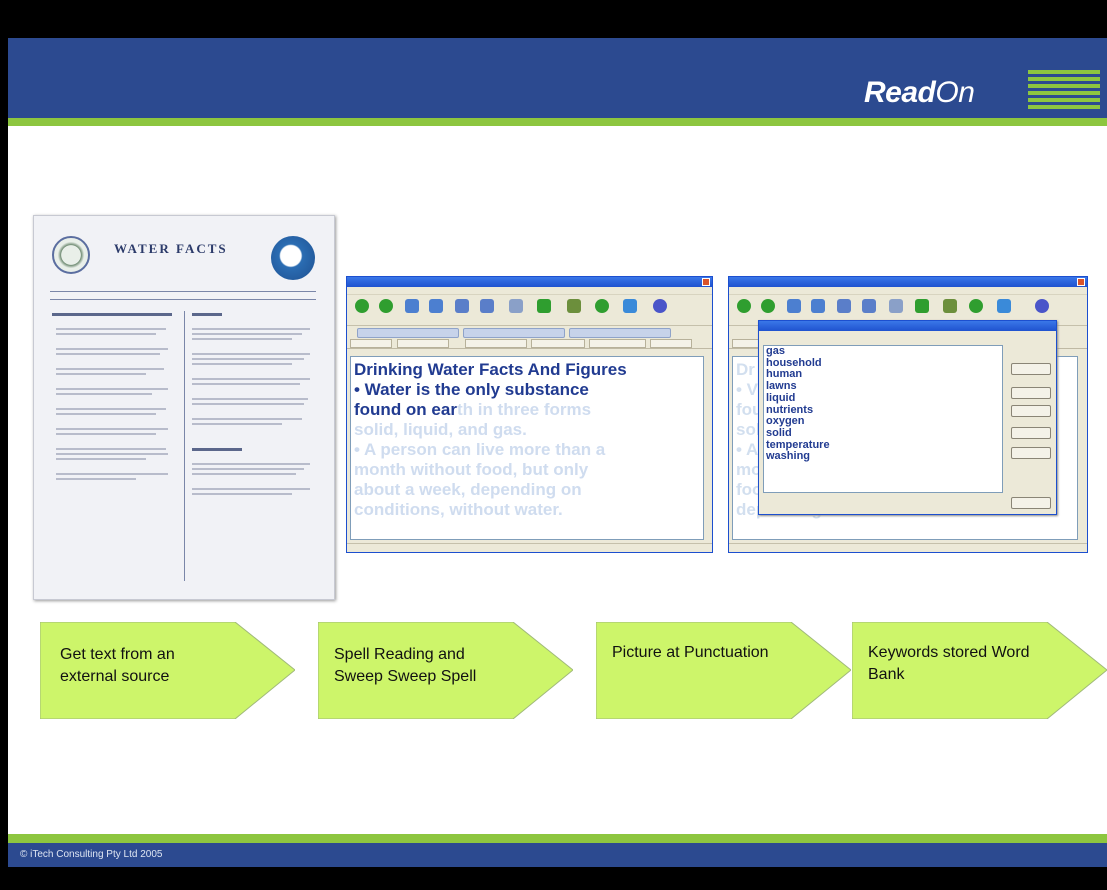 The width and height of the screenshot is (1107, 890). I want to click on step-label: Get text from an external source, so click(117, 665).